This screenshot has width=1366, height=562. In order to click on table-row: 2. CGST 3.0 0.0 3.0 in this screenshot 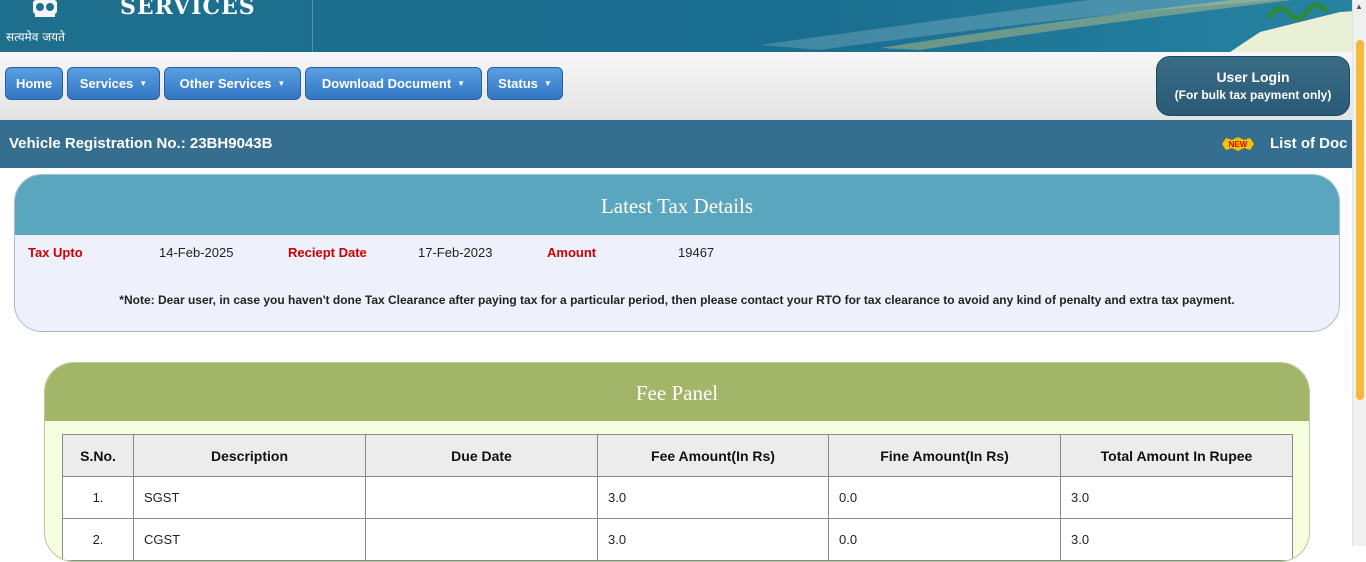, I will do `click(677, 539)`.